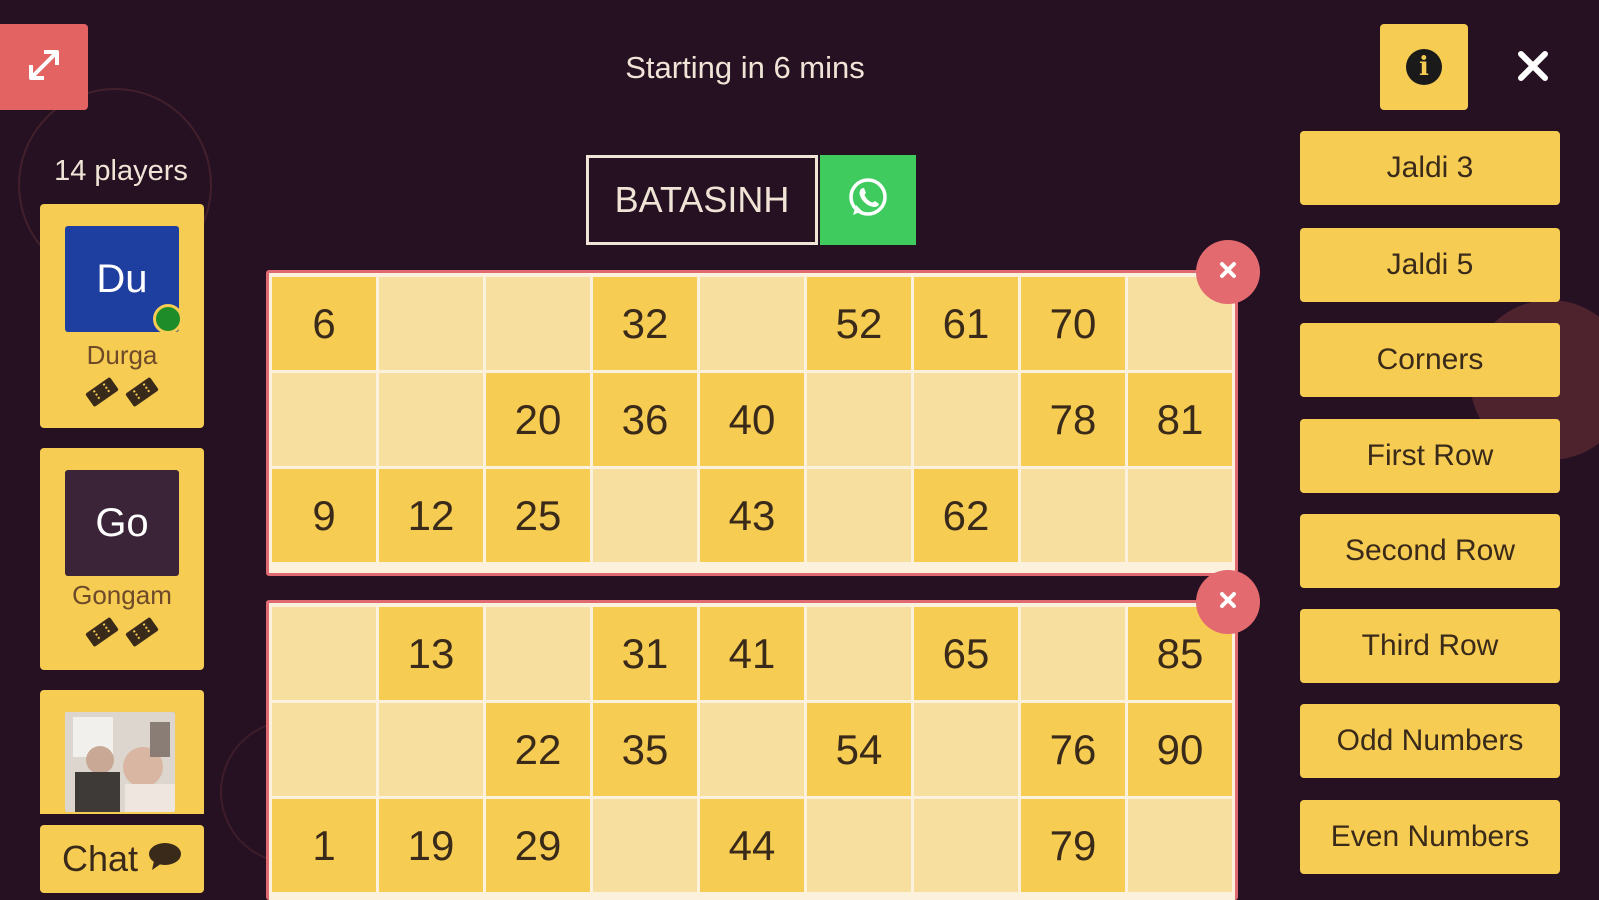 The image size is (1599, 900). I want to click on ticket-number-cell: 70, so click(1073, 323).